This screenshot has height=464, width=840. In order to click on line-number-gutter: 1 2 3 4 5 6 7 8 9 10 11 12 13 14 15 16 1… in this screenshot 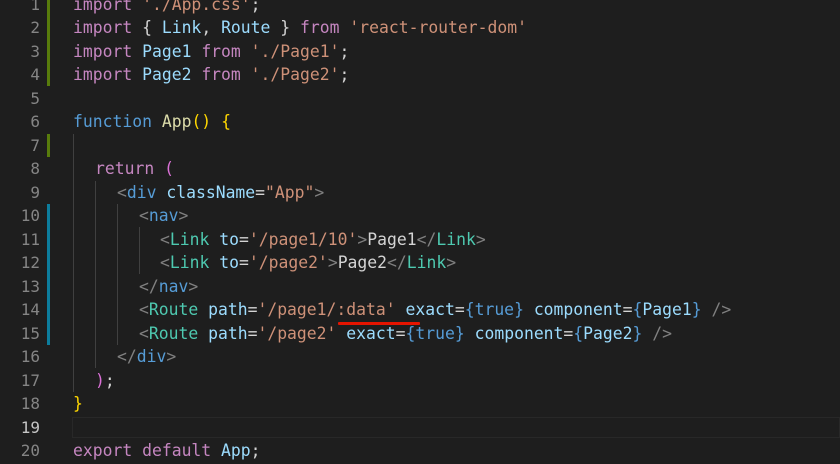, I will do `click(33, 232)`.